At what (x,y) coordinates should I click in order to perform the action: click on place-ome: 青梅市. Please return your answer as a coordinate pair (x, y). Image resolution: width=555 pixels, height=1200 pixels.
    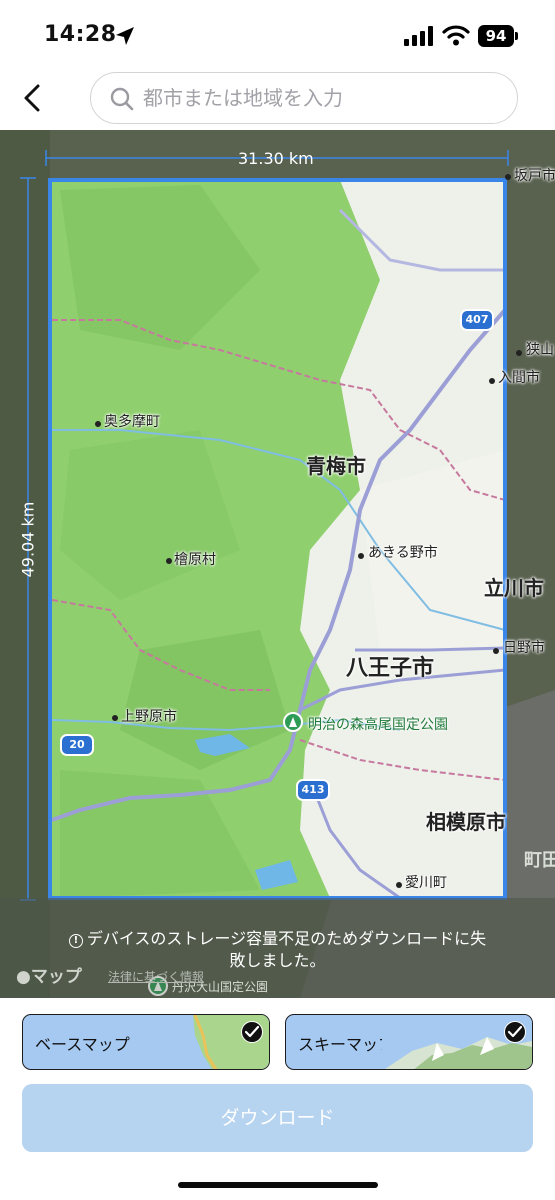
    Looking at the image, I should click on (336, 466).